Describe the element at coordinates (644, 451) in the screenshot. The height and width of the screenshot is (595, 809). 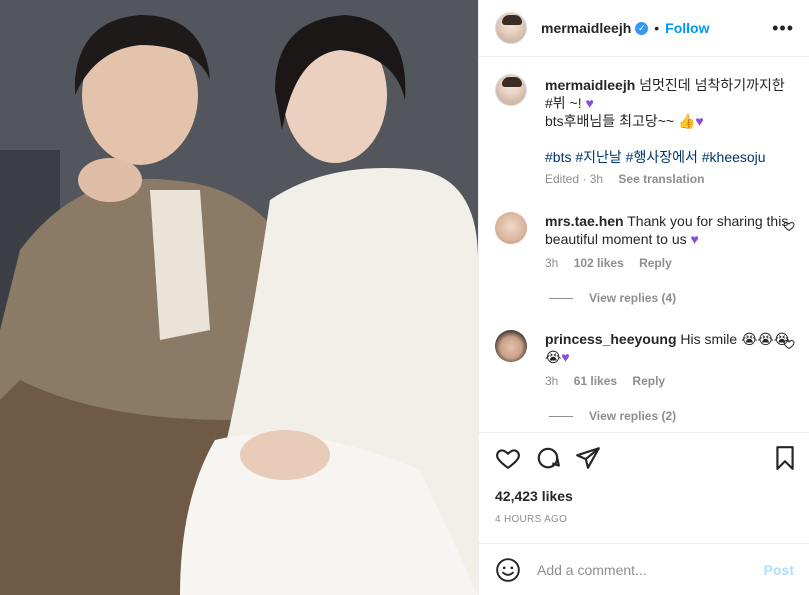
I see `action-bar` at that location.